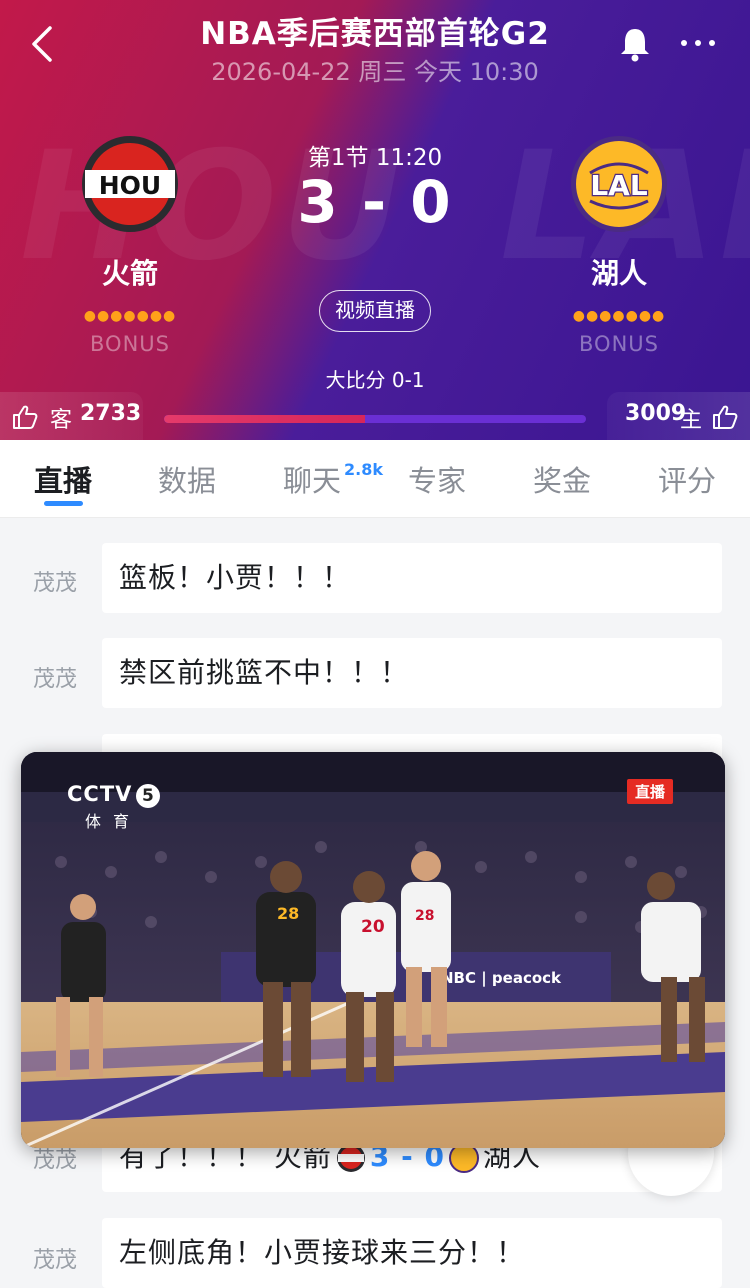 The height and width of the screenshot is (1288, 750). Describe the element at coordinates (562, 479) in the screenshot. I see `tab-bonus: 奖金` at that location.